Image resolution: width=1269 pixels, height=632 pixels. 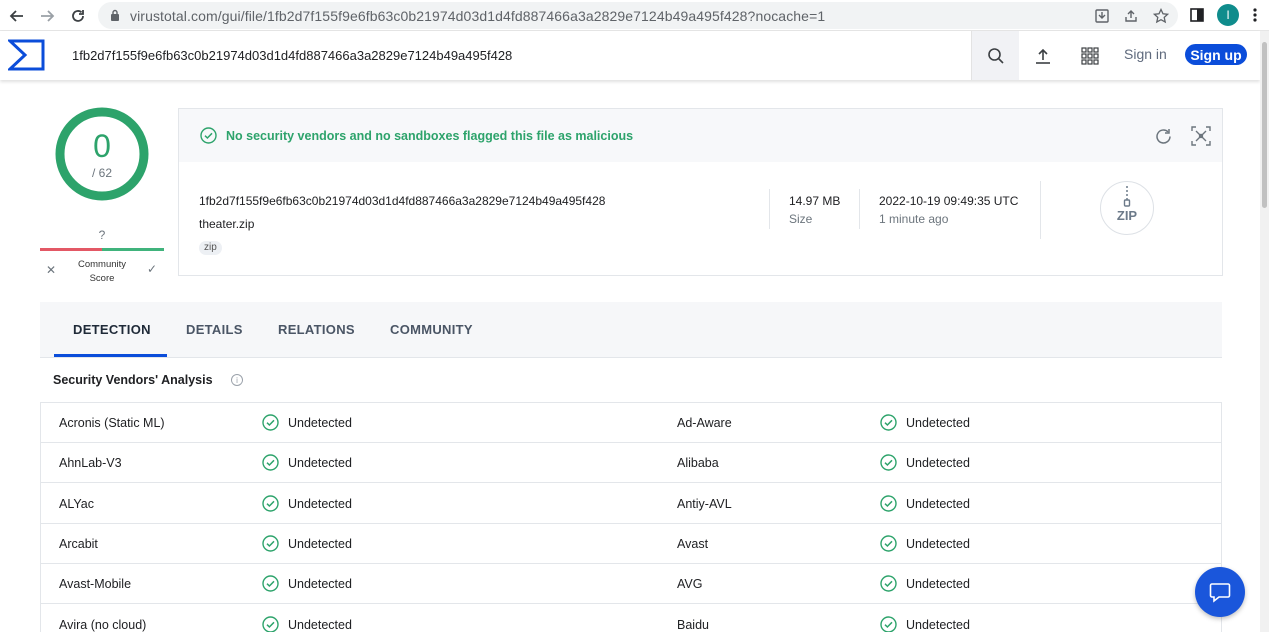 I want to click on vendor-name: ALYac, so click(x=76, y=503).